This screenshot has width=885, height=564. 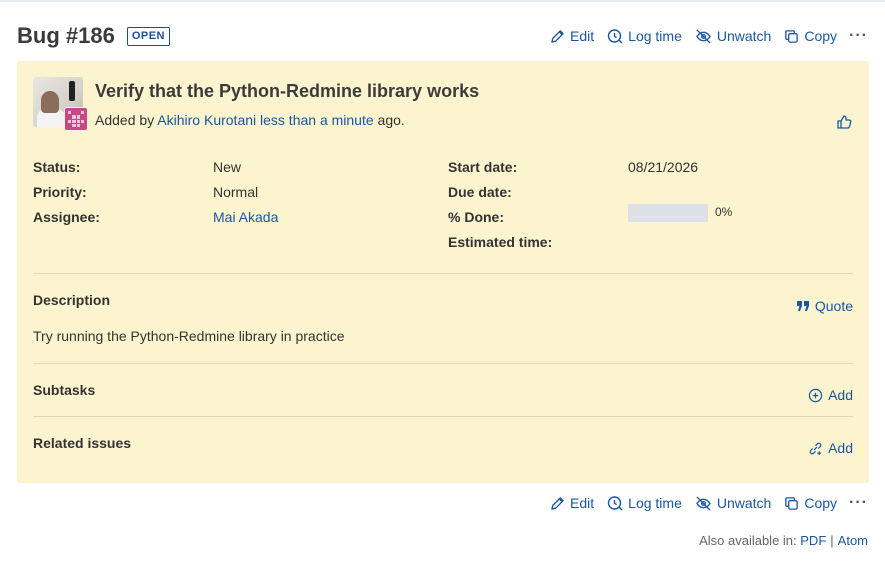 I want to click on plus-circle-icon, so click(x=815, y=395).